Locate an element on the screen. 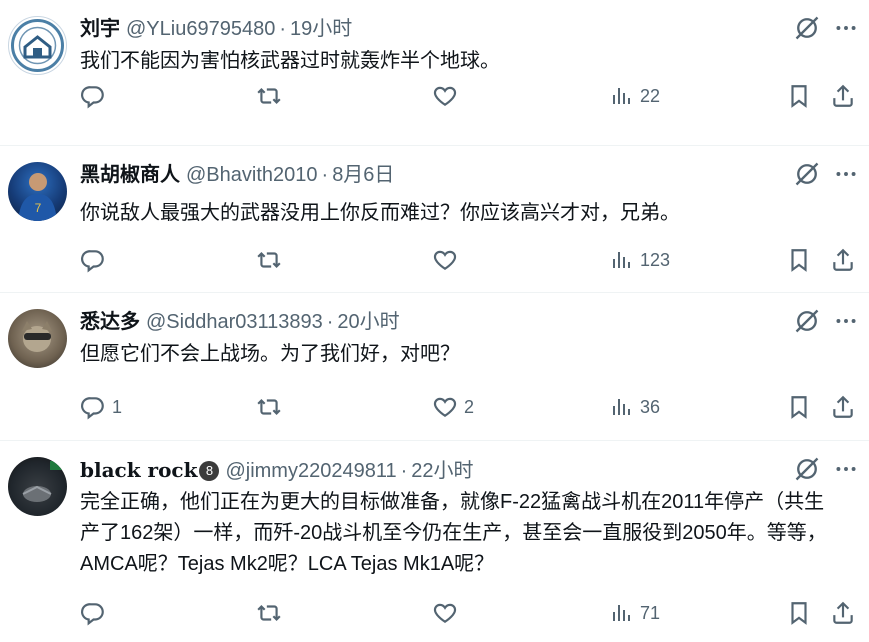 The height and width of the screenshot is (642, 869). display-name: 刘宇 is located at coordinates (100, 29).